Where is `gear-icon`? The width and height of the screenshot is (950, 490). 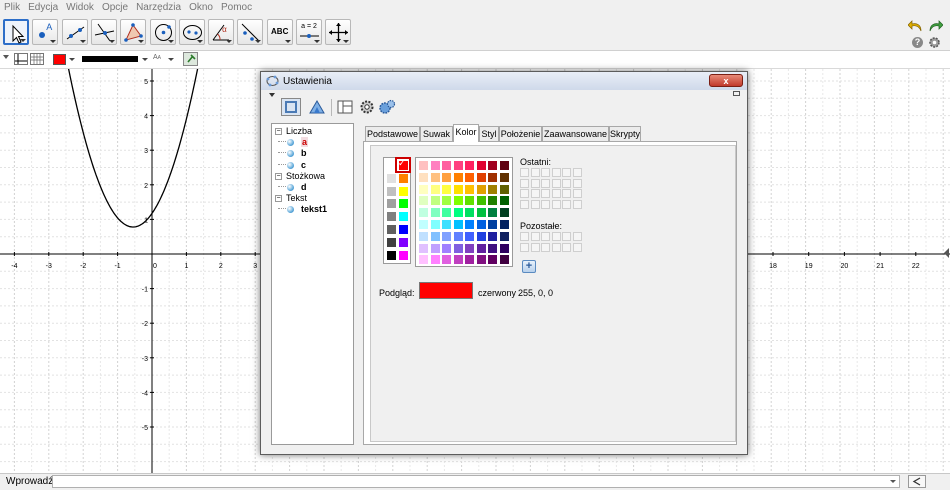 gear-icon is located at coordinates (934, 42).